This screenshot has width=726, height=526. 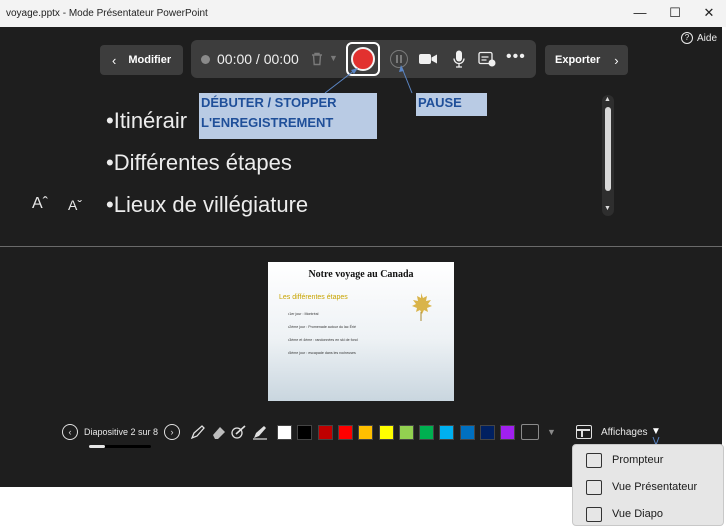 I want to click on laser-icon, so click(x=260, y=432).